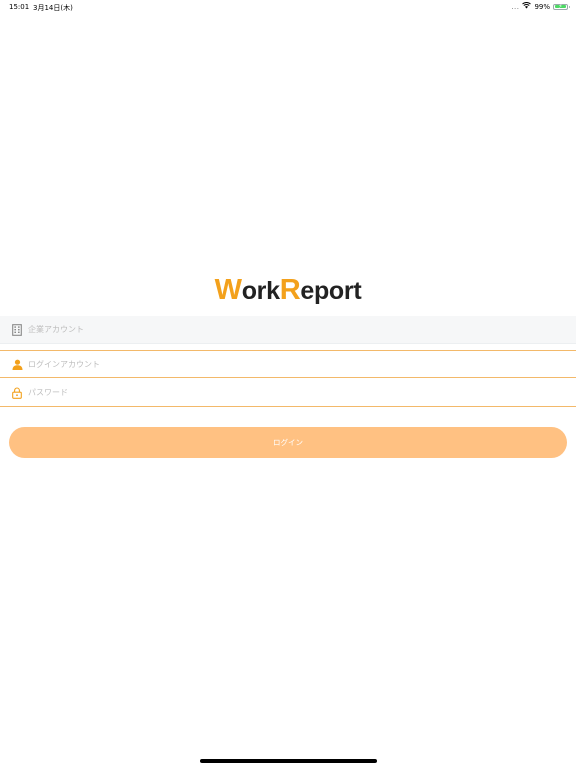  I want to click on logo-r: R, so click(290, 290).